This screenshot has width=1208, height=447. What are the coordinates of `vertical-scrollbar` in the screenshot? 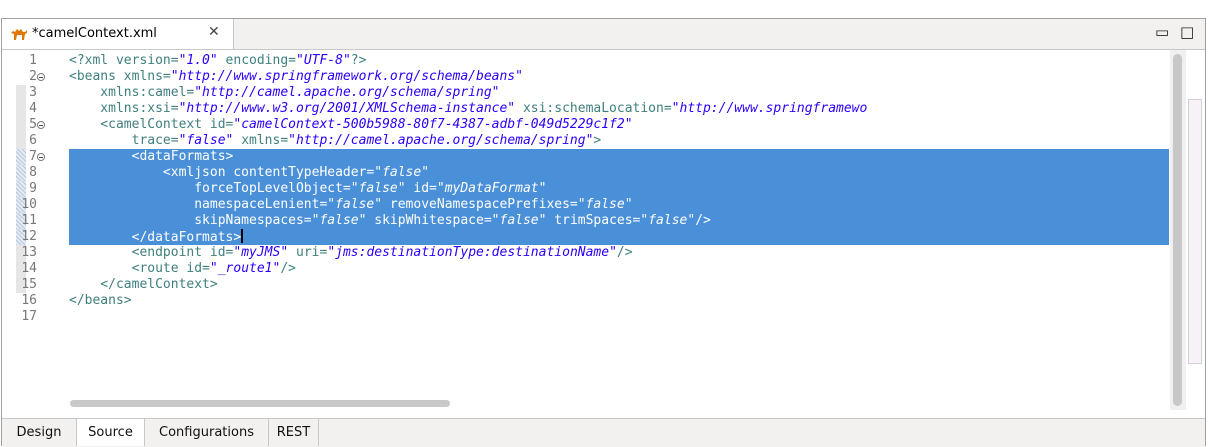 It's located at (1178, 230).